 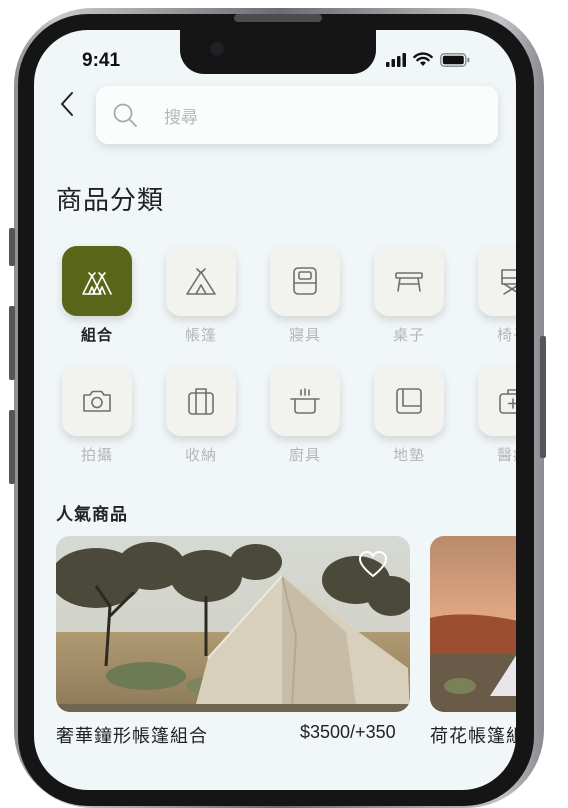 I want to click on search-input: 搜尋, so click(x=297, y=115).